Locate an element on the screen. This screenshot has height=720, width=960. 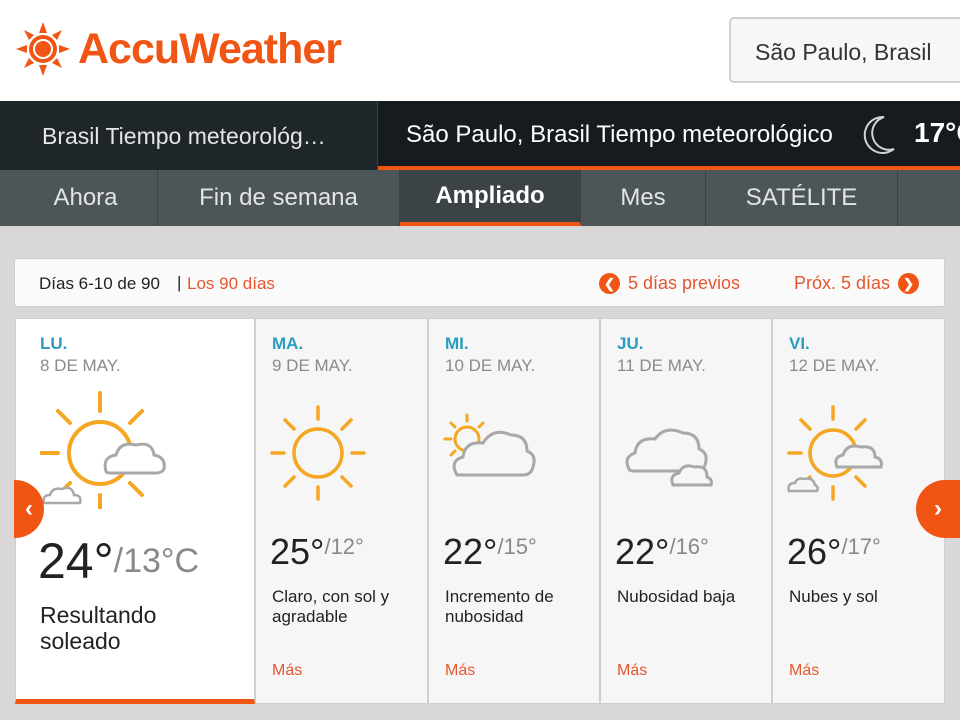
day-of-week: MI. is located at coordinates (457, 343).